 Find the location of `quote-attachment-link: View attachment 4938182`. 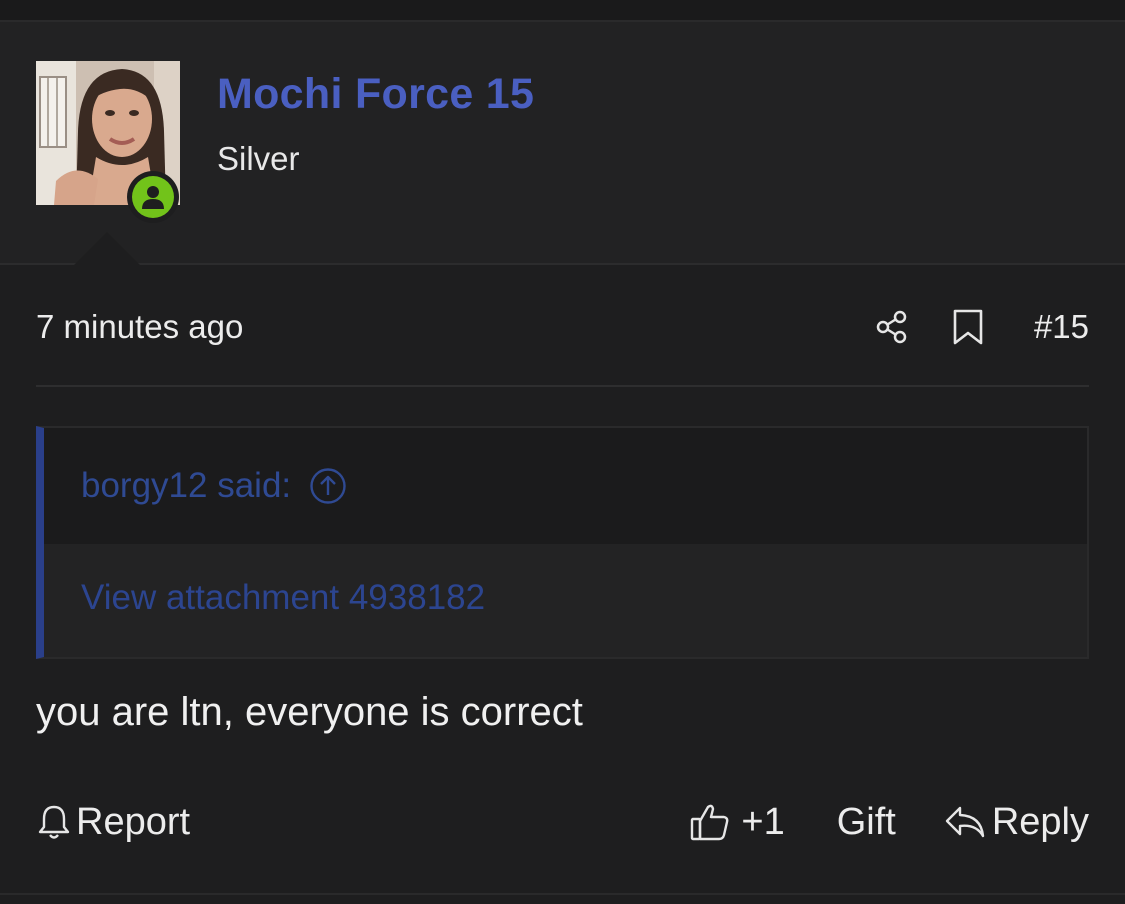

quote-attachment-link: View attachment 4938182 is located at coordinates (283, 598).